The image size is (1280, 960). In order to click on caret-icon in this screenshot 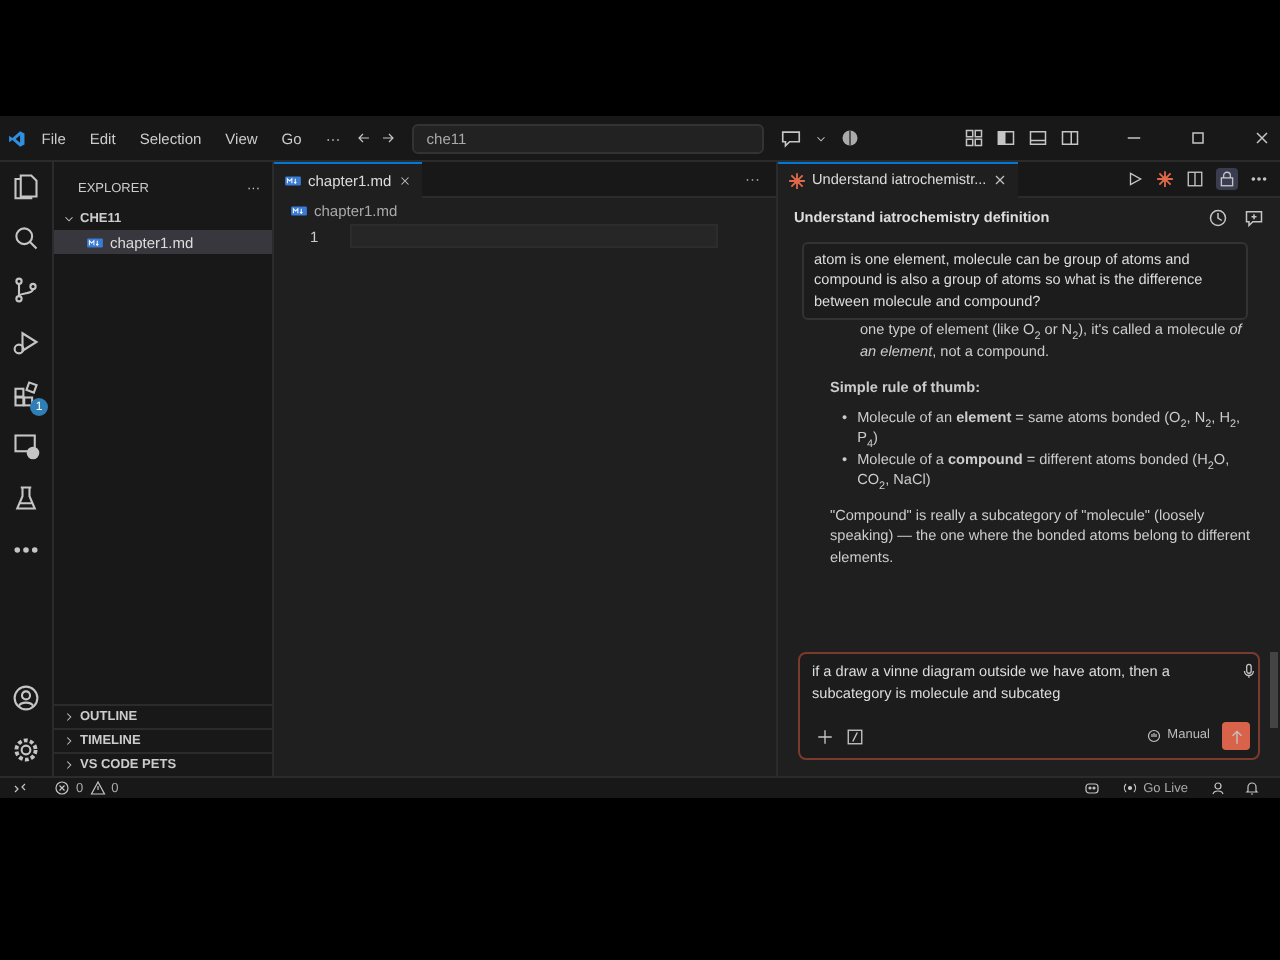, I will do `click(821, 138)`.